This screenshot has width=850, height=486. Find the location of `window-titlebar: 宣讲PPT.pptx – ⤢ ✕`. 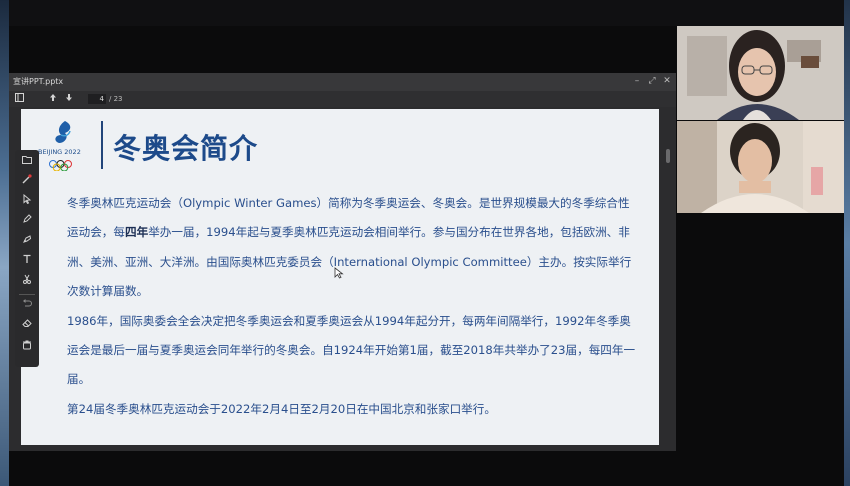

window-titlebar: 宣讲PPT.pptx – ⤢ ✕ is located at coordinates (342, 82).